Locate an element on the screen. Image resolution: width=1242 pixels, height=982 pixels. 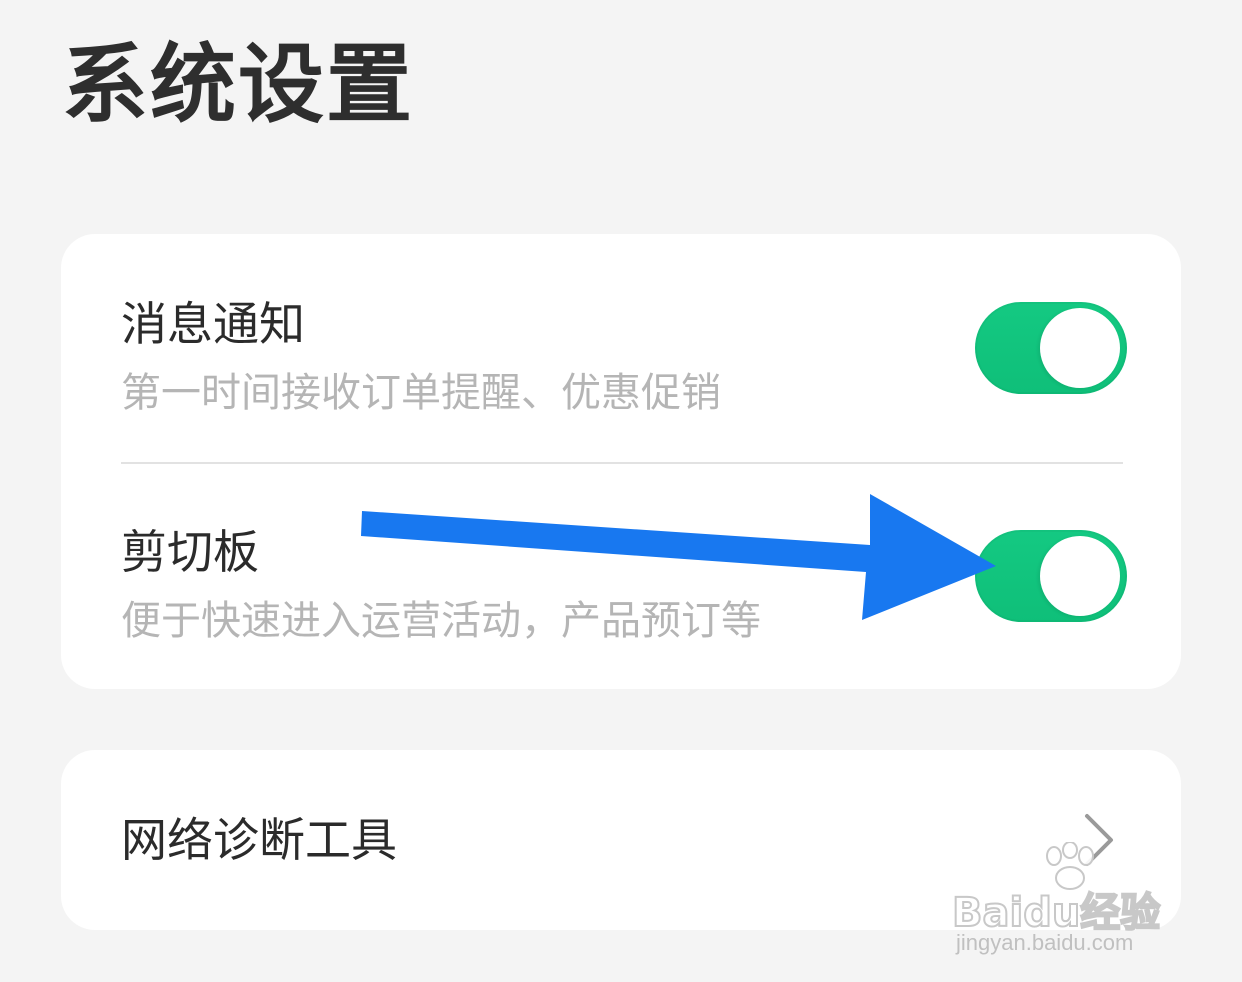
page-title: 系统设置 is located at coordinates (238, 85).